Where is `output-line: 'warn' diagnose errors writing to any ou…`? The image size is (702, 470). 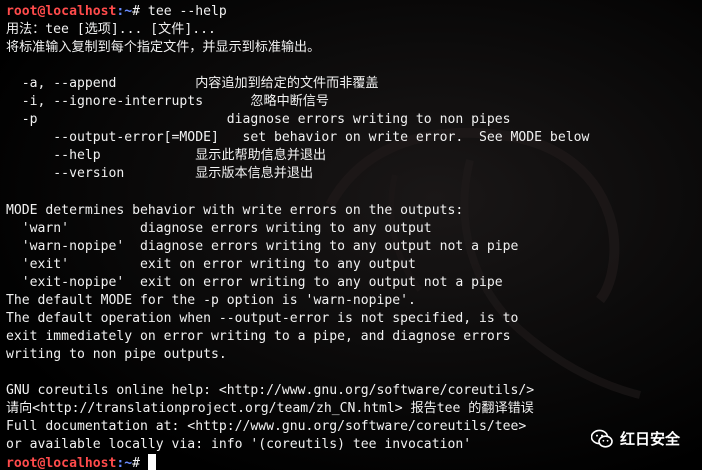
output-line: 'warn' diagnose errors writing to any ou… is located at coordinates (219, 228).